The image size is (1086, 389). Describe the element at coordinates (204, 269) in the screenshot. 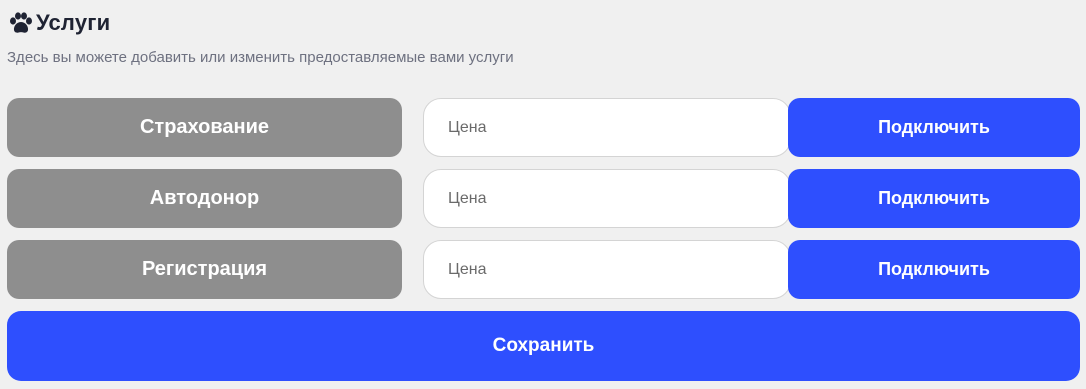

I see `service-name: Регистрация` at that location.